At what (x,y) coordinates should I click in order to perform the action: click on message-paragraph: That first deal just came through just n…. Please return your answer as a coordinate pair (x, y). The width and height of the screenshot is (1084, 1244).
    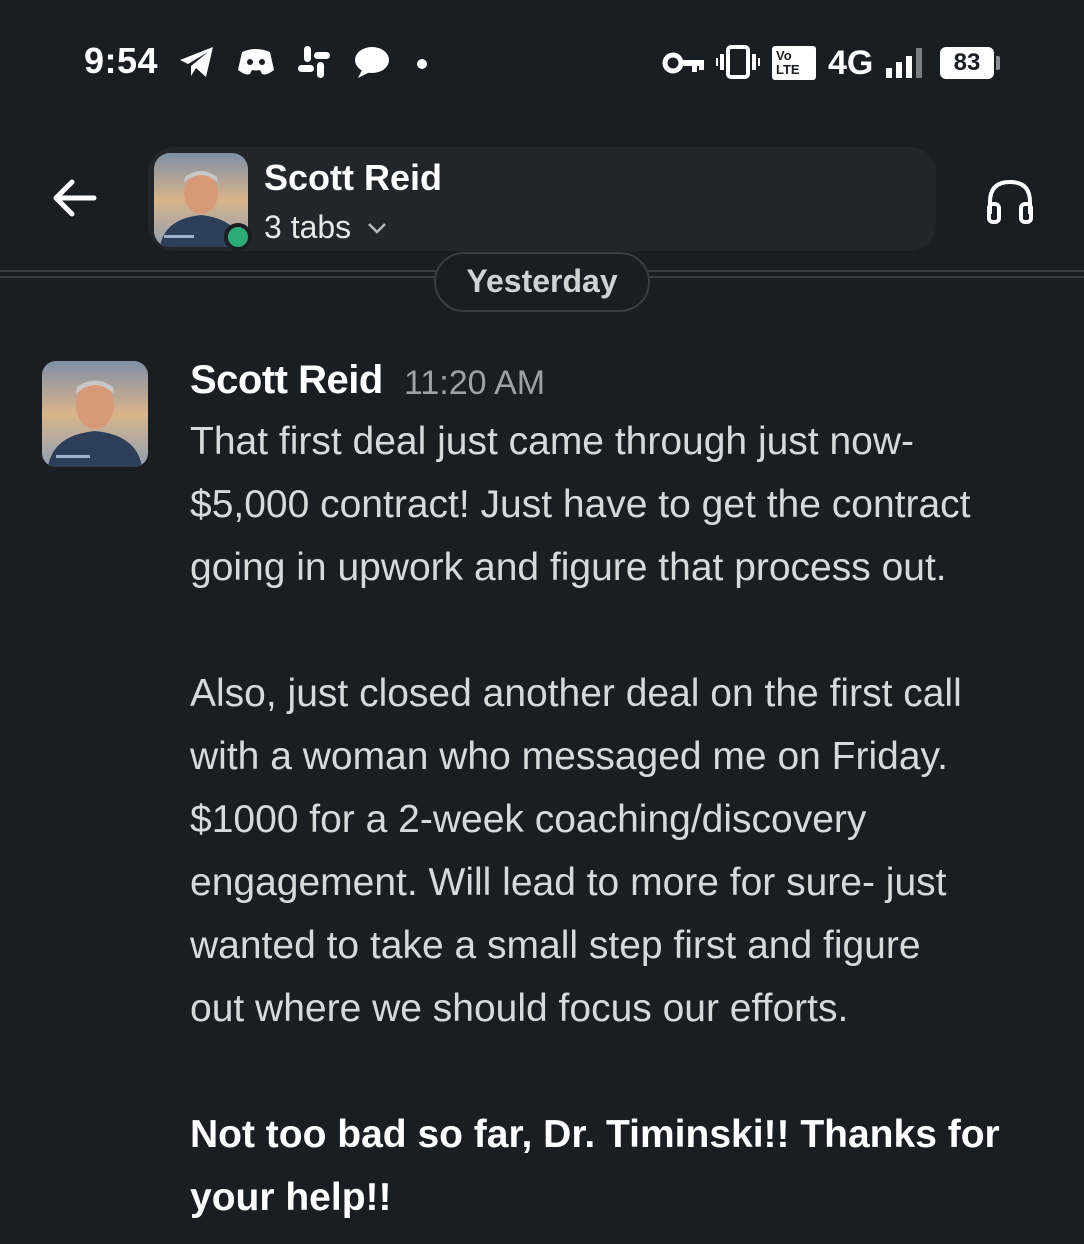
    Looking at the image, I should click on (580, 504).